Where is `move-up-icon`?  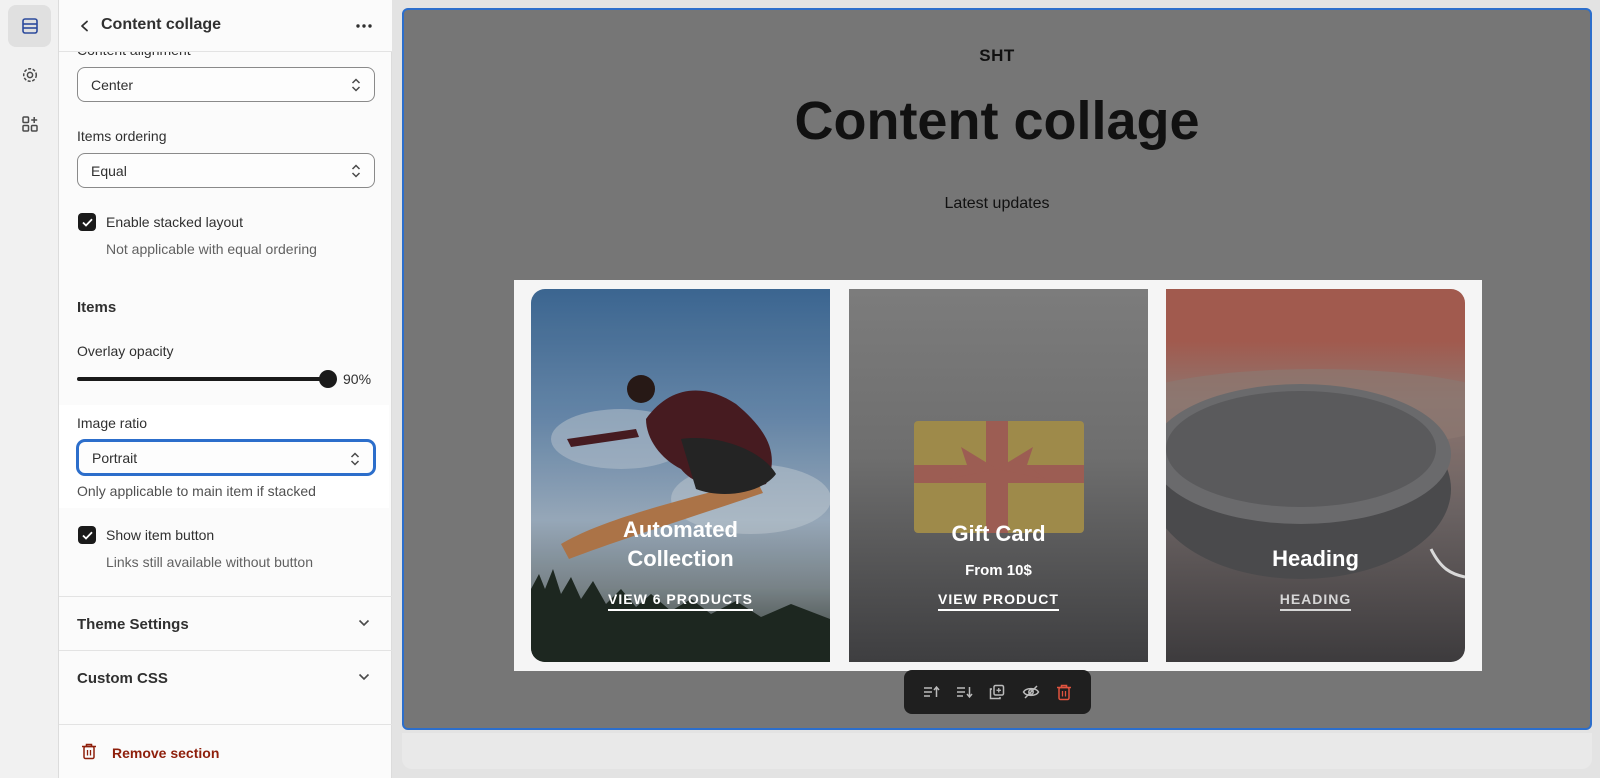
move-up-icon is located at coordinates (932, 691).